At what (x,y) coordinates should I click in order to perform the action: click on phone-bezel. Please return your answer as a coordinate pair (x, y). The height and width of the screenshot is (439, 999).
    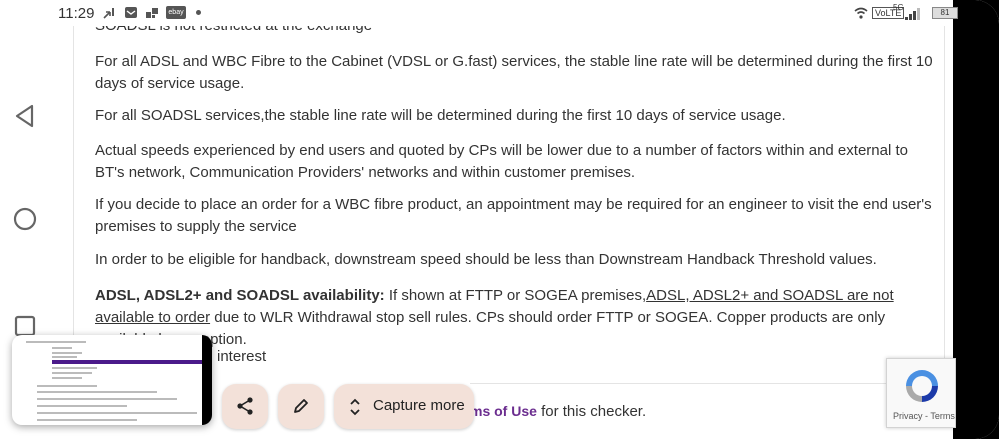
    Looking at the image, I should click on (976, 219).